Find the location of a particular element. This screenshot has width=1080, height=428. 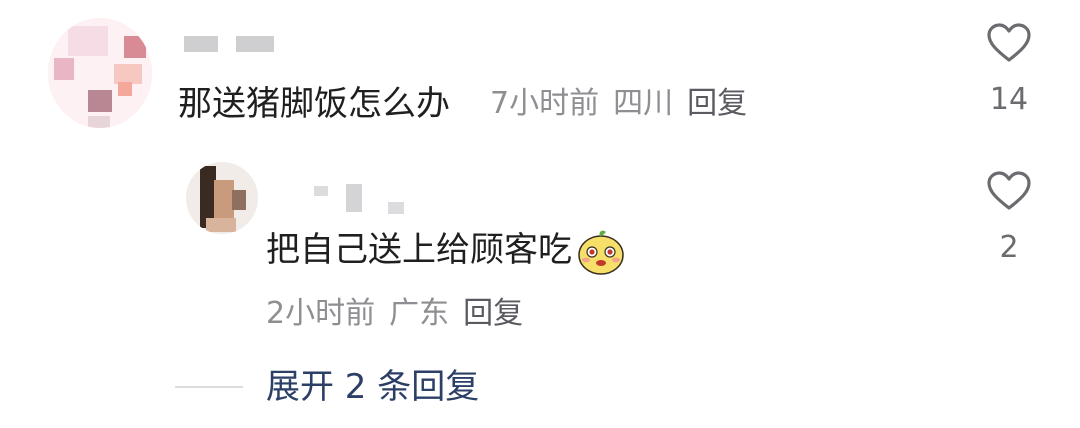

reply-text: 把自己送上给顾客吃 is located at coordinates (446, 251).